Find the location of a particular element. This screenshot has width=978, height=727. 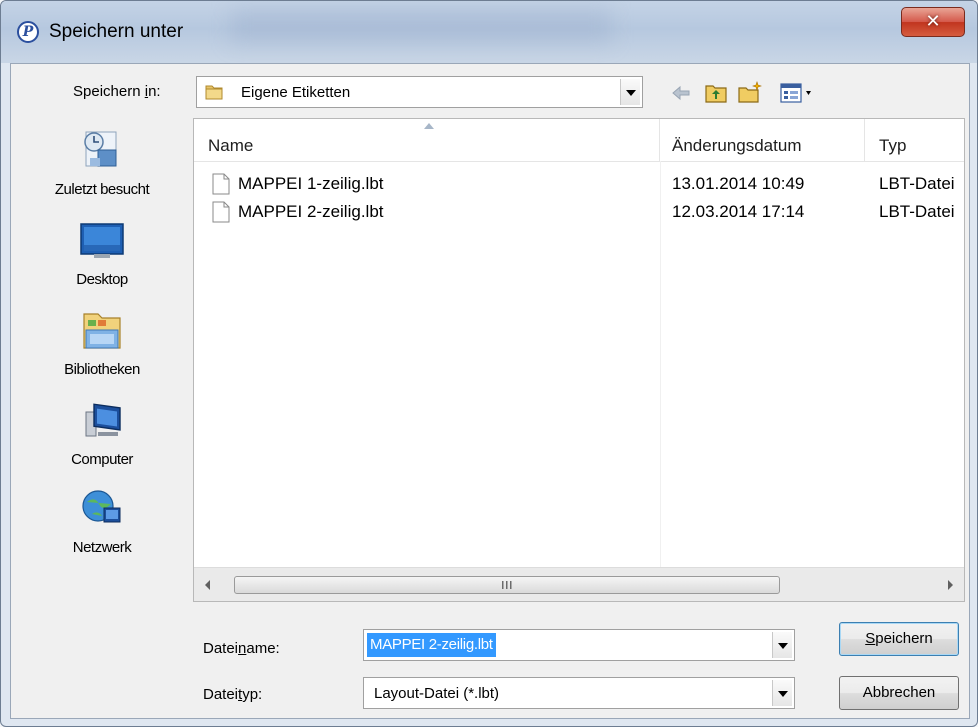

filename-selected-text: MAPPEI 2-zeilig.lbt is located at coordinates (431, 645).